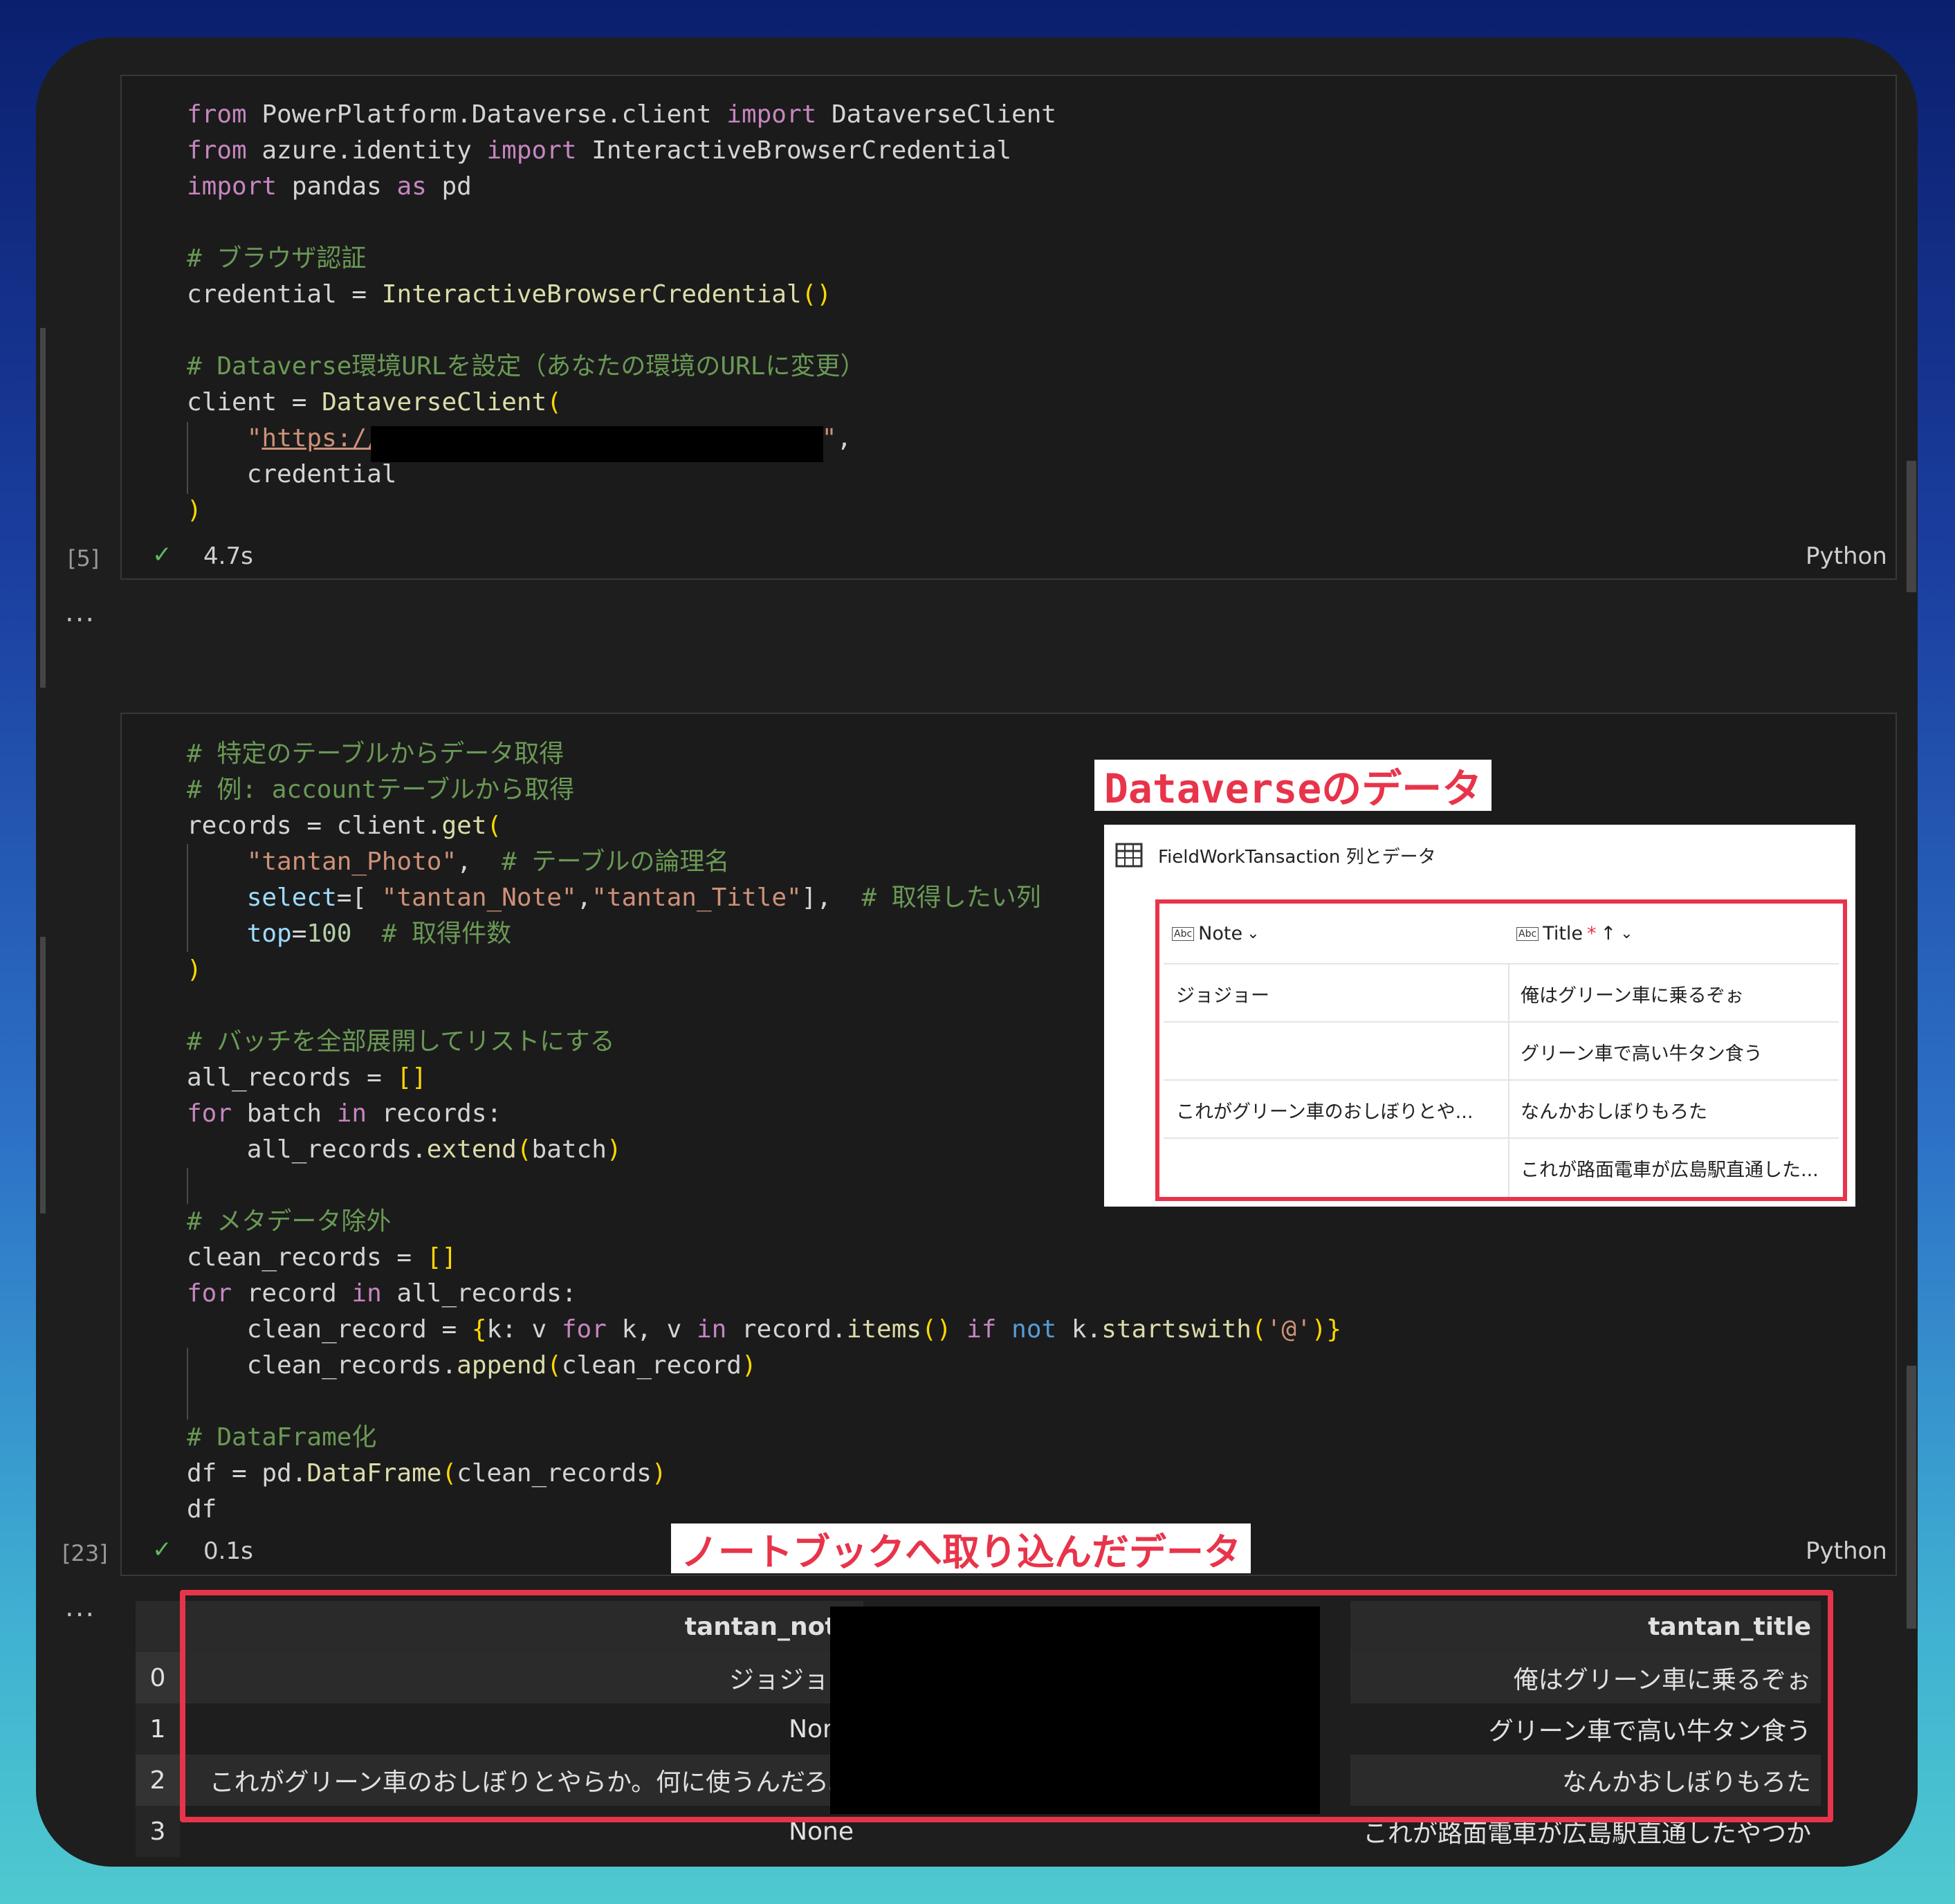 The image size is (1955, 1904). What do you see at coordinates (1216, 933) in the screenshot?
I see `column-header-note: Abc Note ⌄` at bounding box center [1216, 933].